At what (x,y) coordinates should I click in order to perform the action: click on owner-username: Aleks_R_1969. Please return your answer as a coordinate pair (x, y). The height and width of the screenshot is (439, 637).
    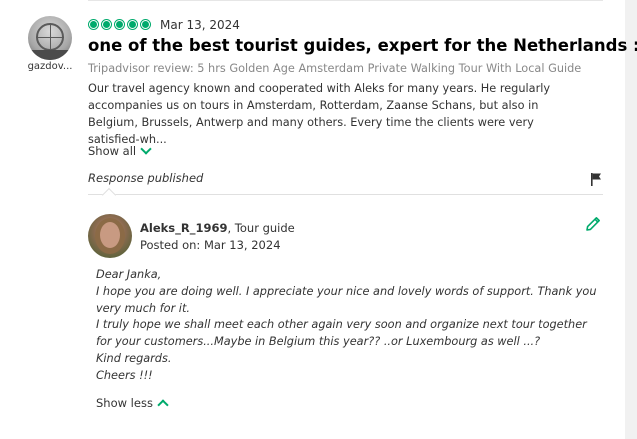
    Looking at the image, I should click on (184, 228).